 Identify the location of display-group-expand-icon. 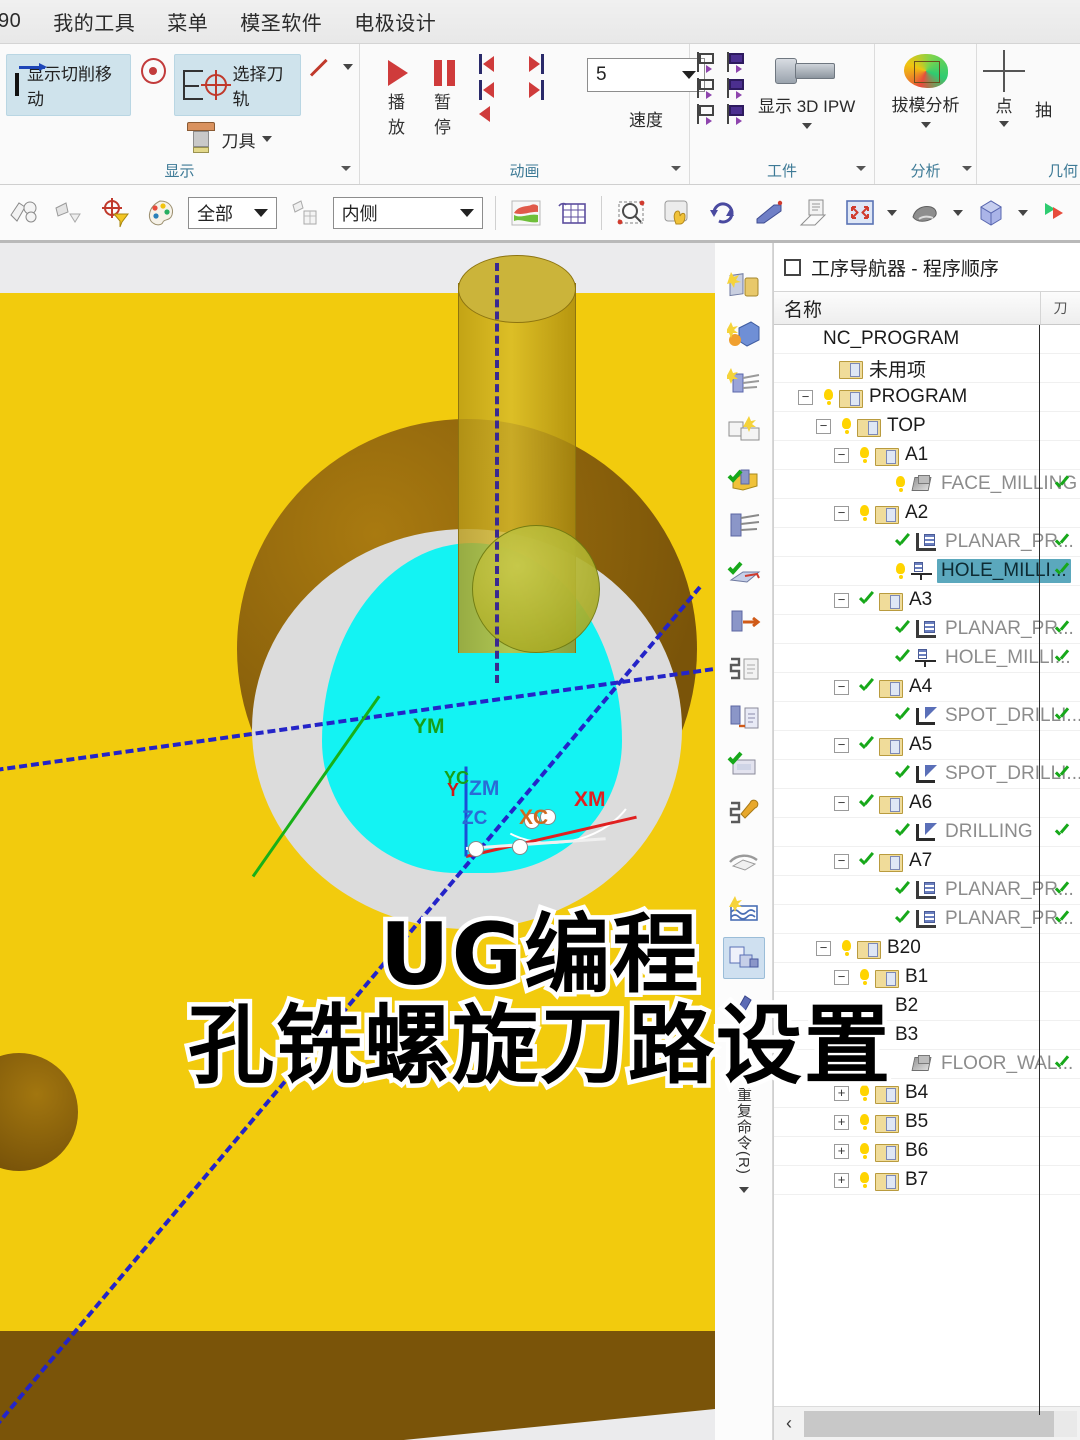
(346, 168).